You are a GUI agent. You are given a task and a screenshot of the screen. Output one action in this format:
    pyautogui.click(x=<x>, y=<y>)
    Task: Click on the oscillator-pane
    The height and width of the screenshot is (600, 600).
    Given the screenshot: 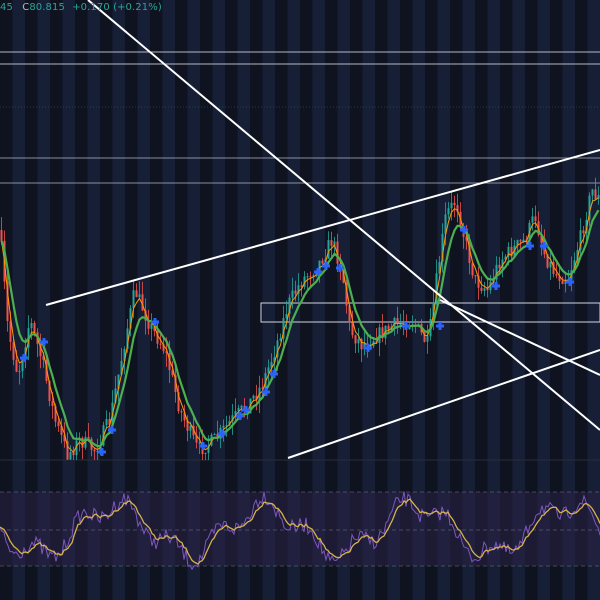 What is the action you would take?
    pyautogui.click(x=300, y=531)
    